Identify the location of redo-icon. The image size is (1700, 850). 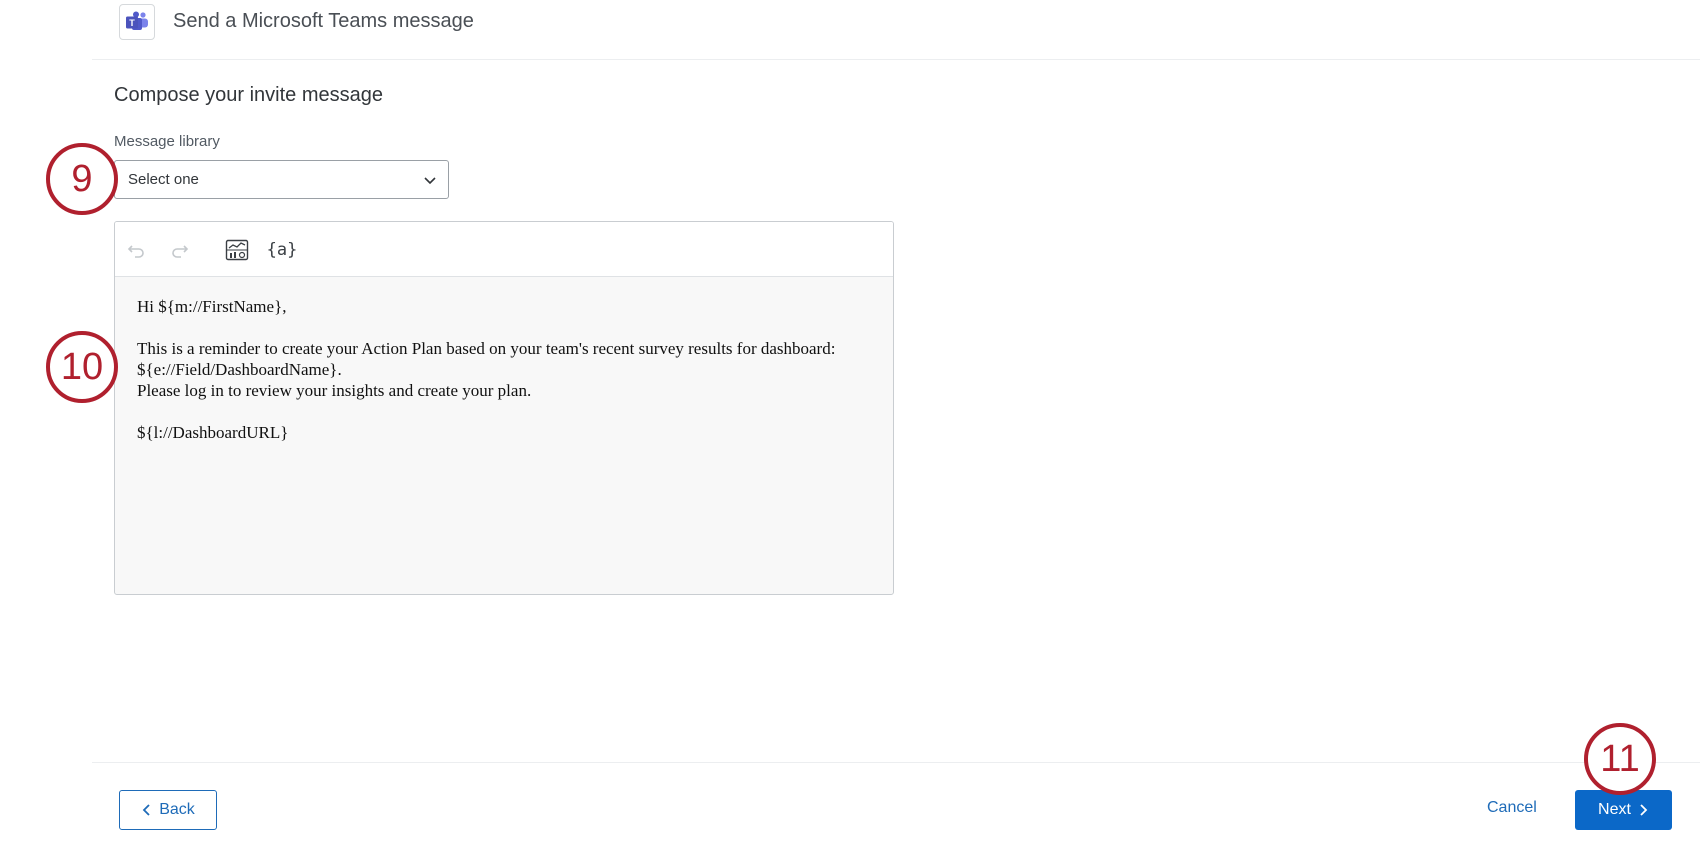
(179, 250).